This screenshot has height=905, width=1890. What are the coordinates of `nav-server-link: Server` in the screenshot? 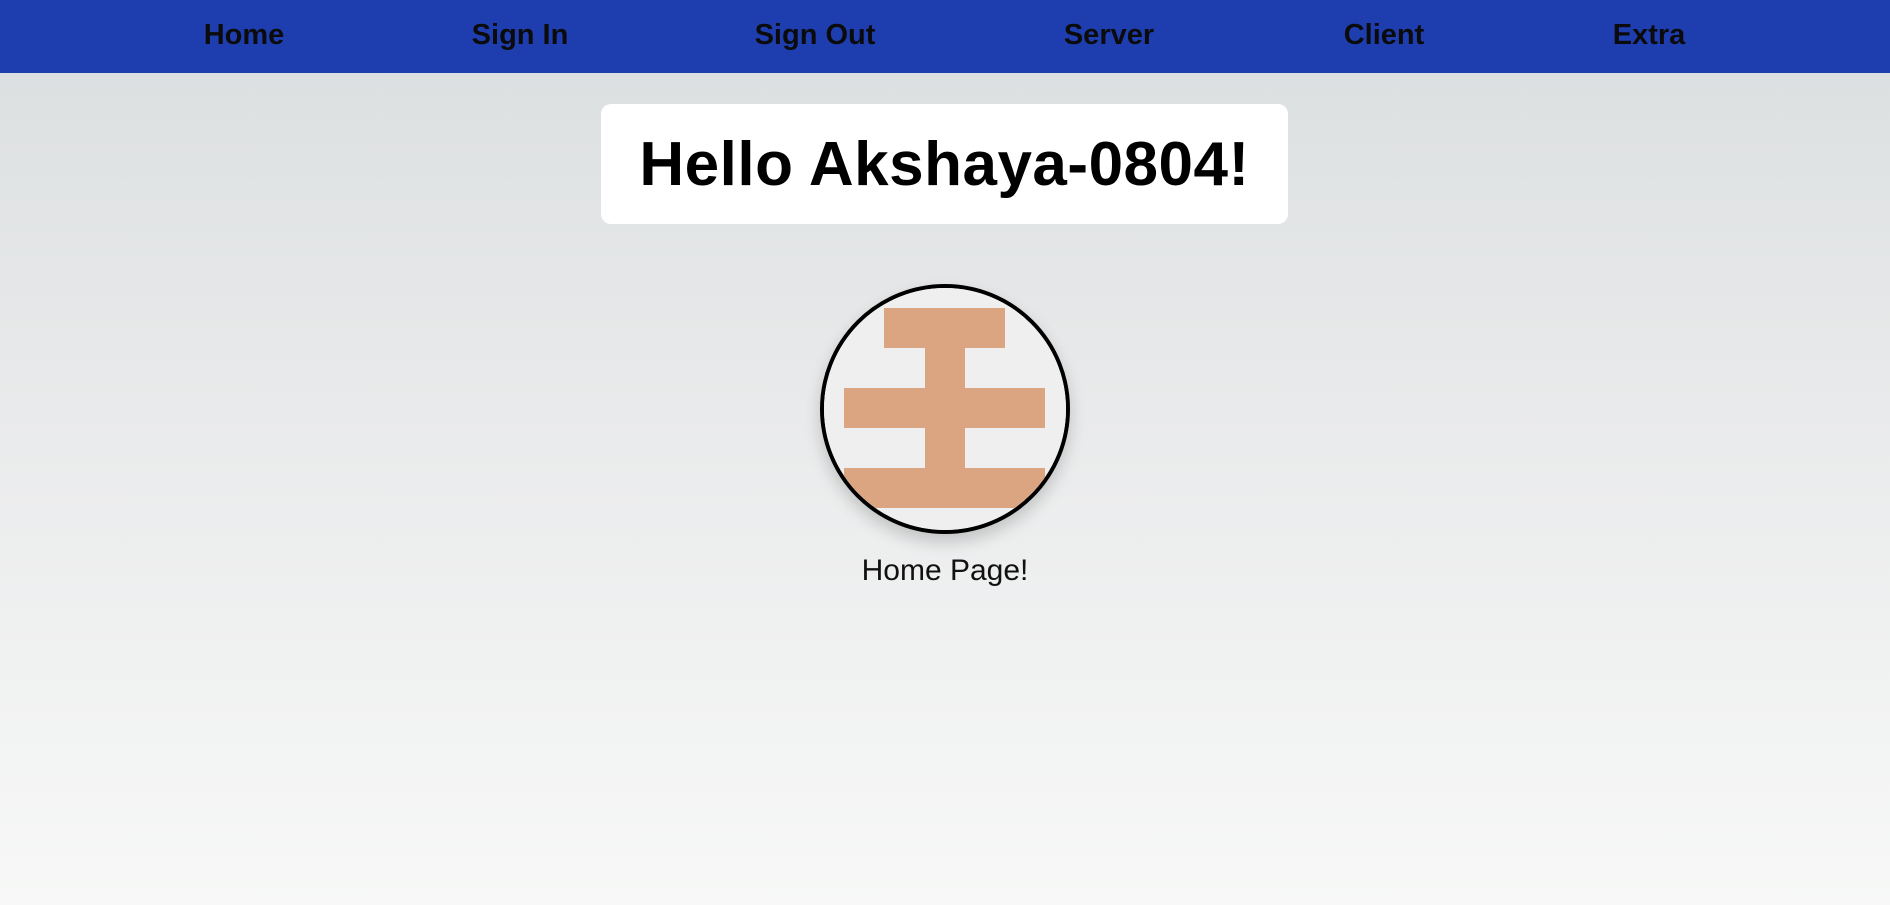 It's located at (1109, 35).